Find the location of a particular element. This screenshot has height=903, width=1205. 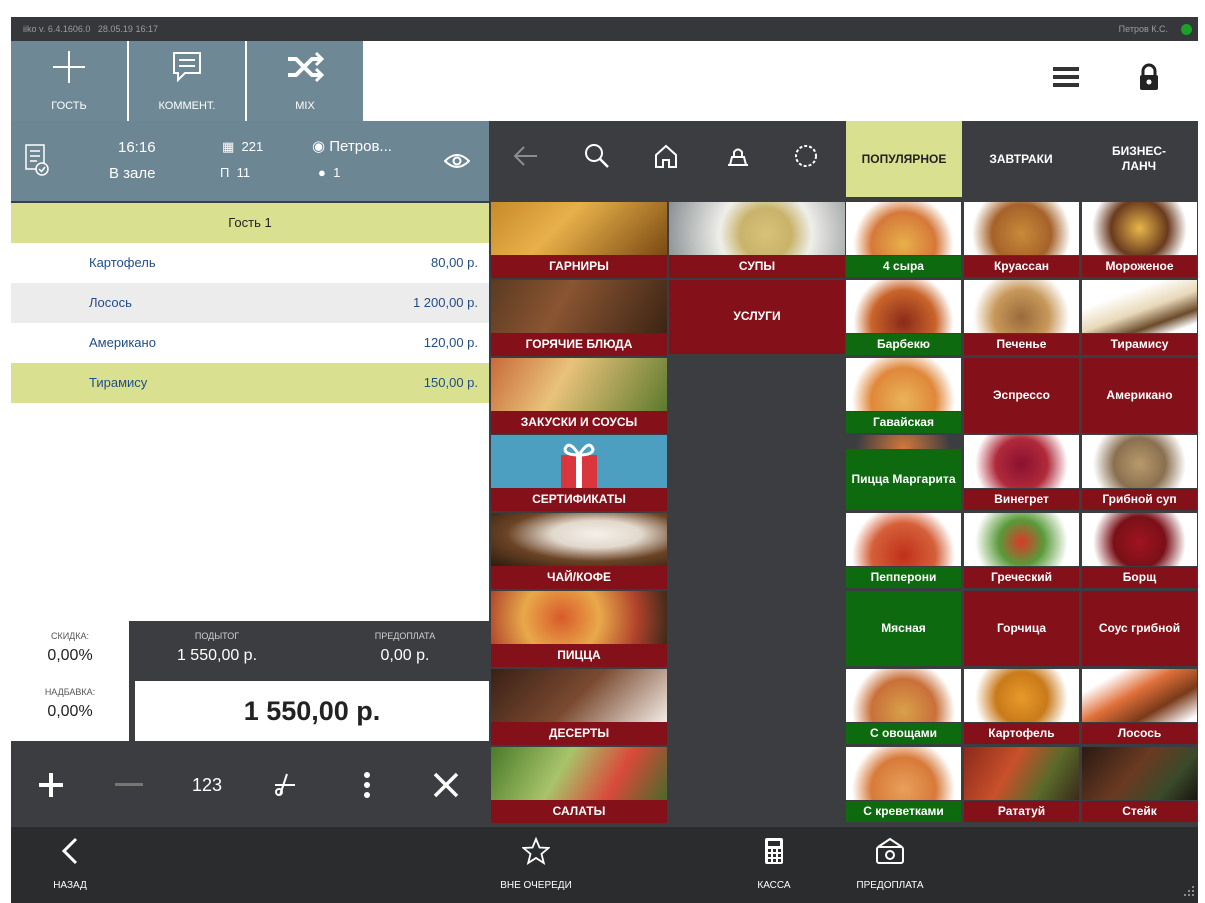

comment-button: КОММЕНТ. is located at coordinates (187, 81).